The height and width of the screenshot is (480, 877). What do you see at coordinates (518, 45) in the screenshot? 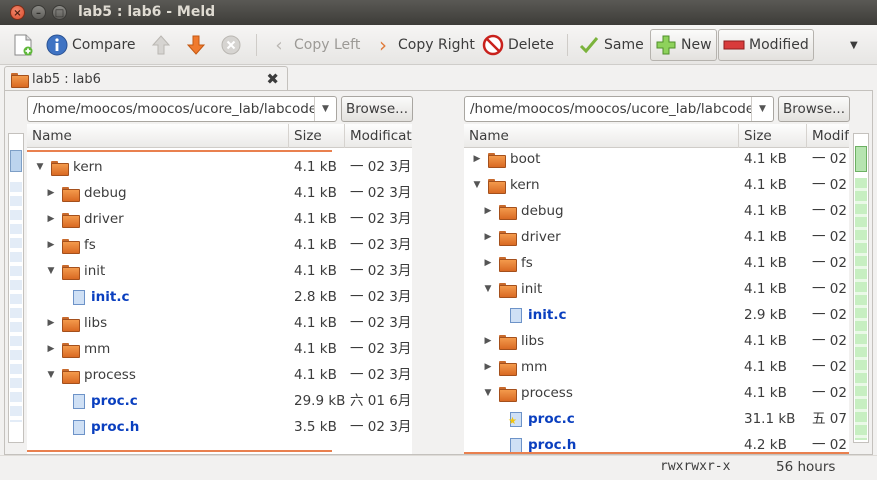
I see `delete-button: Delete` at bounding box center [518, 45].